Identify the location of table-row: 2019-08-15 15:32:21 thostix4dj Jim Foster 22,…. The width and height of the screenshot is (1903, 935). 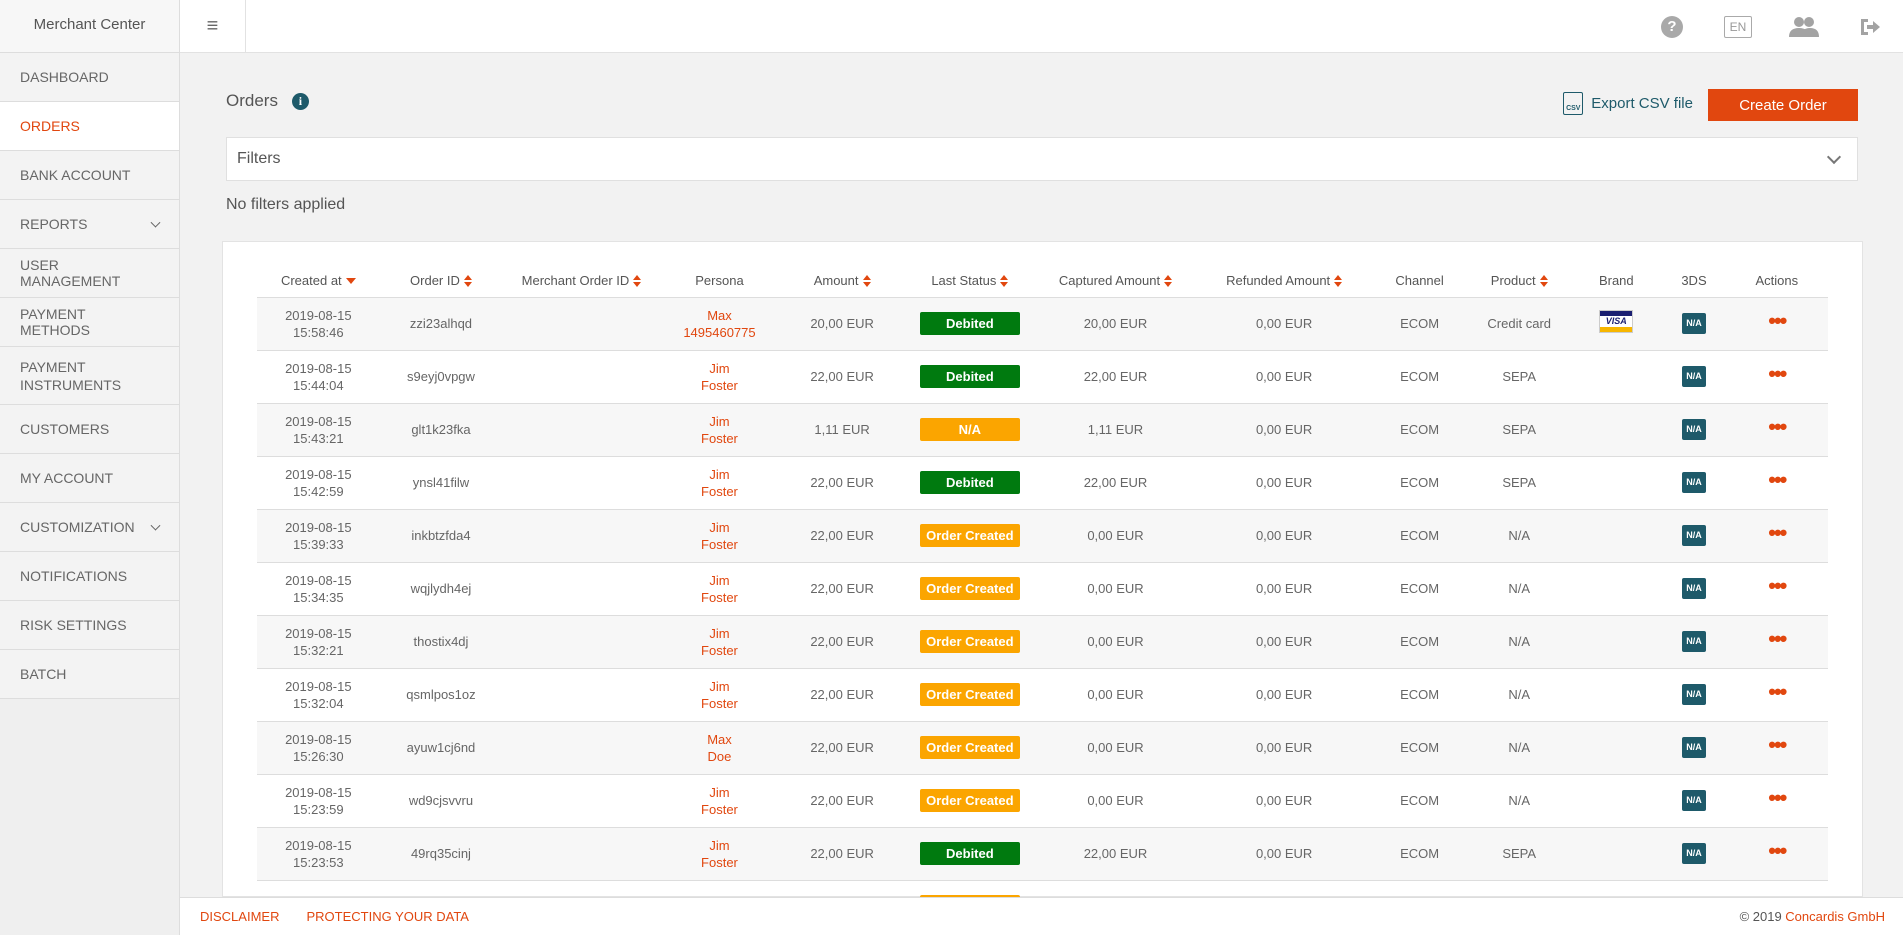
(1042, 642).